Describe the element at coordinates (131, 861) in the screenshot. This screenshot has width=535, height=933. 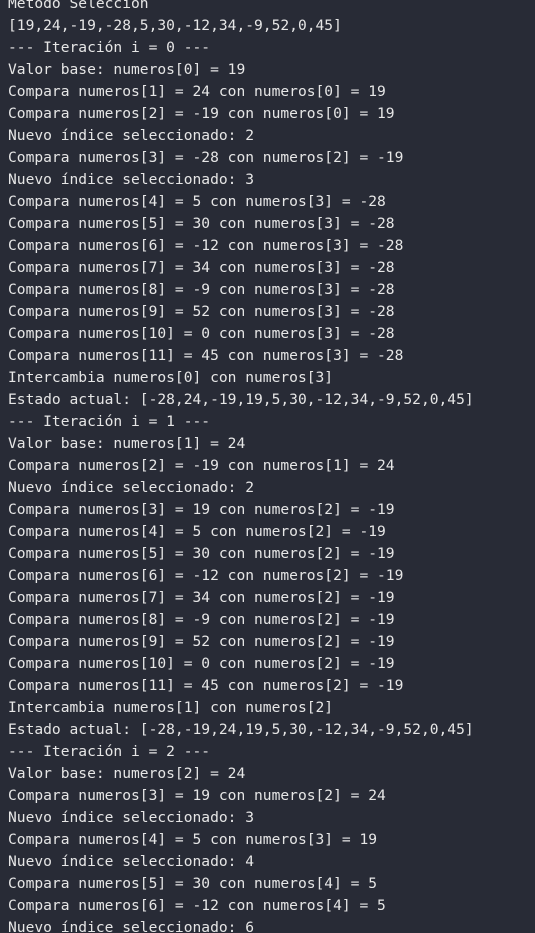
I see `output-line: Nuevo índice seleccionado: 4` at that location.